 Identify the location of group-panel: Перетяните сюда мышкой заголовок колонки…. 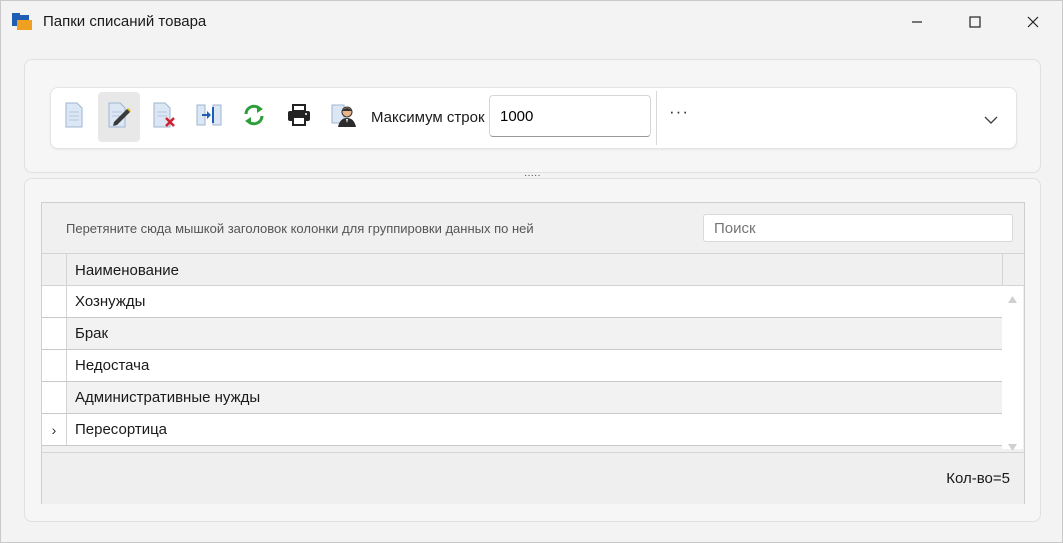
(533, 228).